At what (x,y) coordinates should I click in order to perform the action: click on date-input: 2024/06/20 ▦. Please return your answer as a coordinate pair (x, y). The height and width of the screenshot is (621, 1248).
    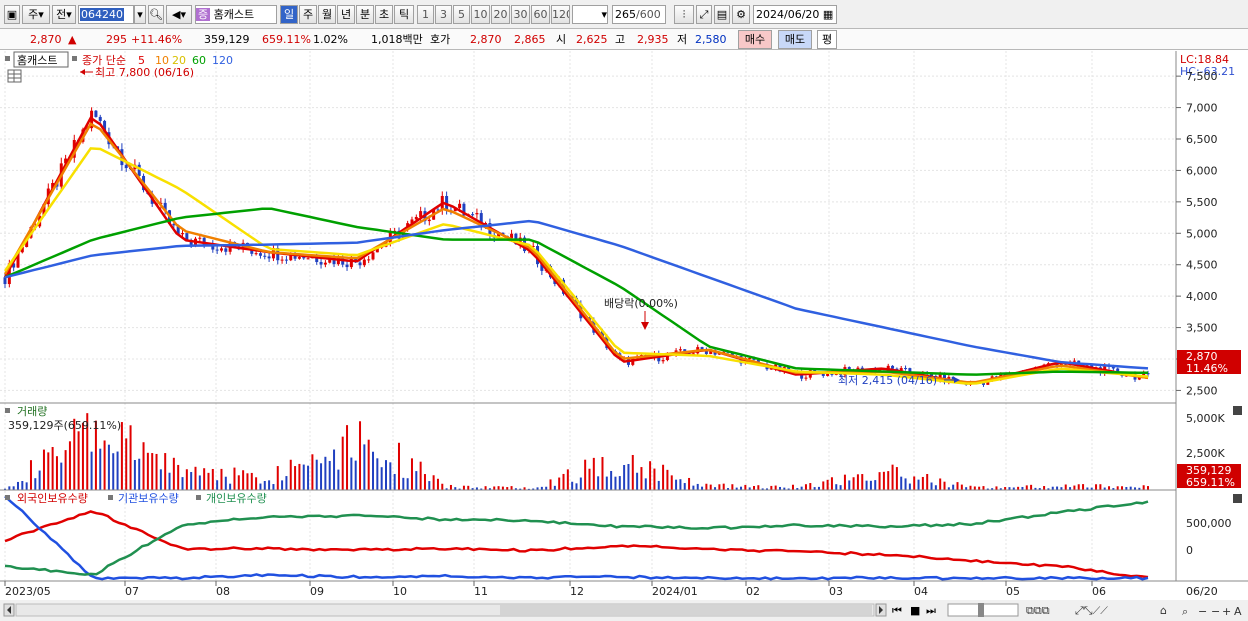
    Looking at the image, I should click on (795, 14).